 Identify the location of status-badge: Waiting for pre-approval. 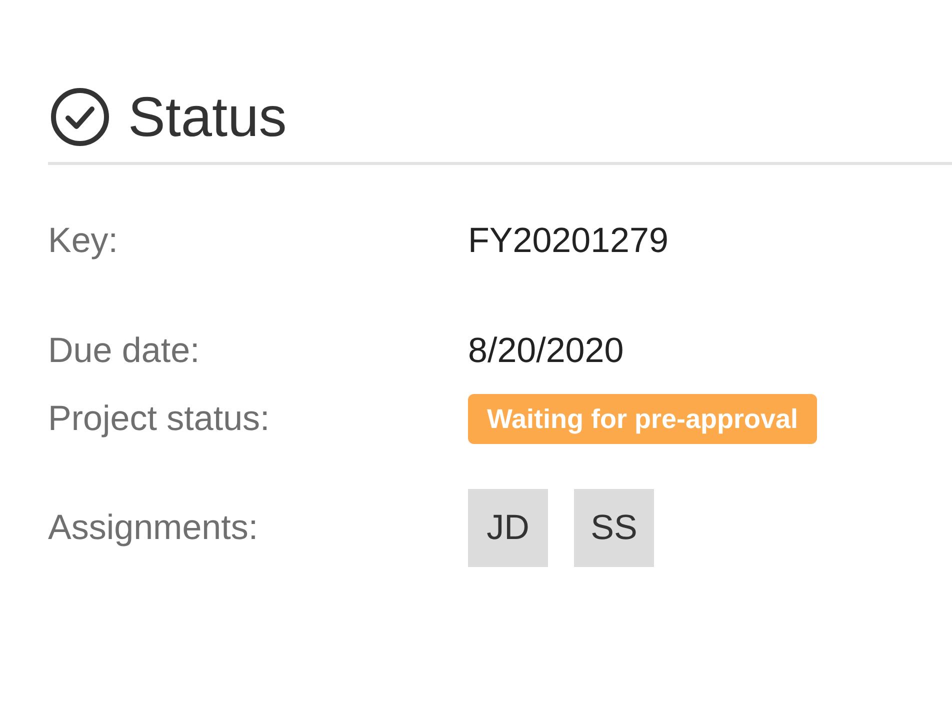
(643, 419).